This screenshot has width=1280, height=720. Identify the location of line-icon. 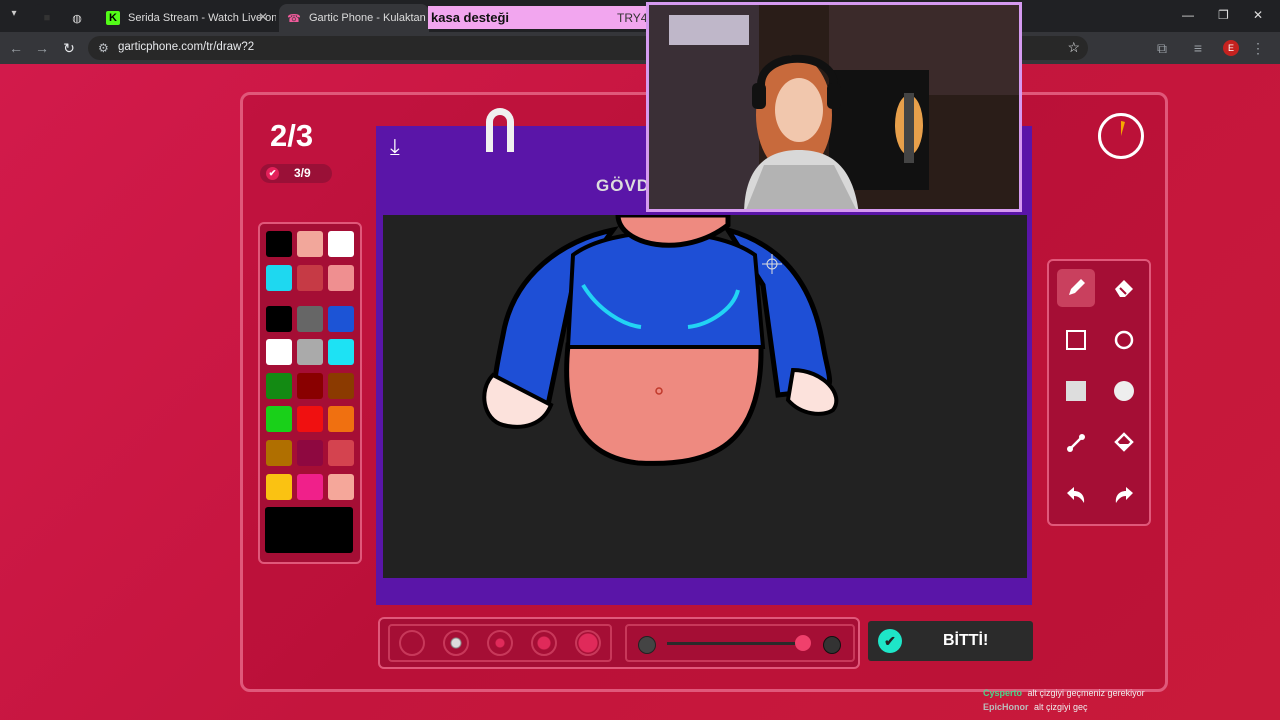
(1076, 443).